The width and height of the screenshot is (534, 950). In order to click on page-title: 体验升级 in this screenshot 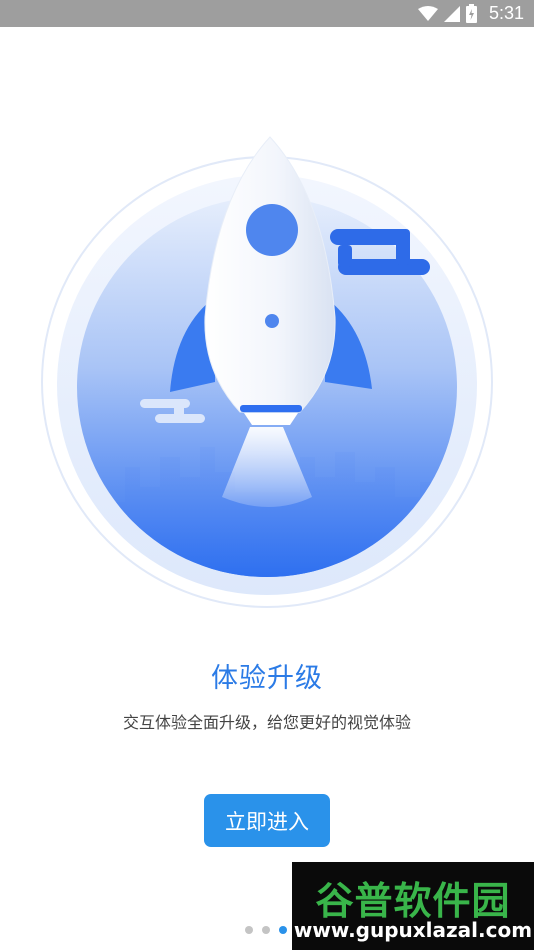, I will do `click(267, 678)`.